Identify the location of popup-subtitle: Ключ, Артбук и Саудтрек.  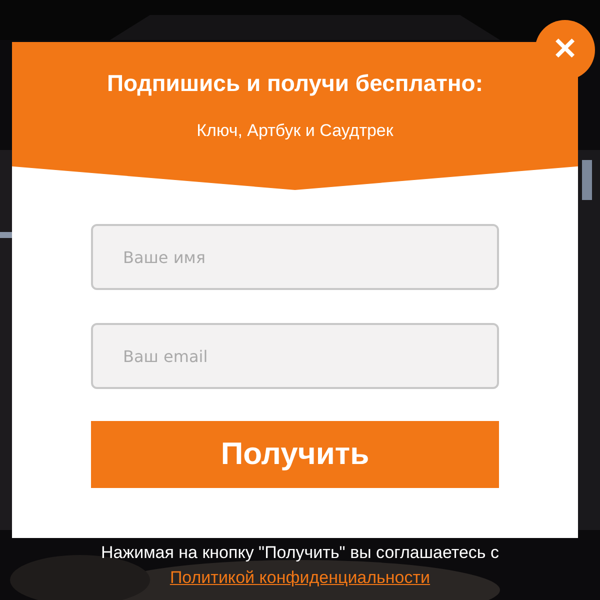
(295, 131).